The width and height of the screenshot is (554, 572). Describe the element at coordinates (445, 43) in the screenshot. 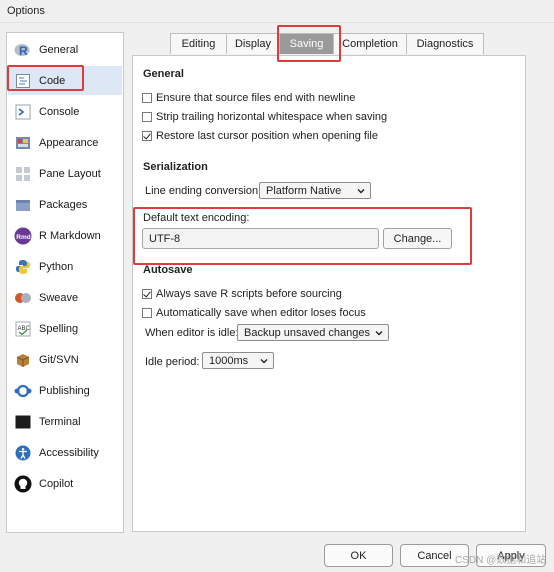

I see `tab-diagnostics: Diagnostics` at that location.